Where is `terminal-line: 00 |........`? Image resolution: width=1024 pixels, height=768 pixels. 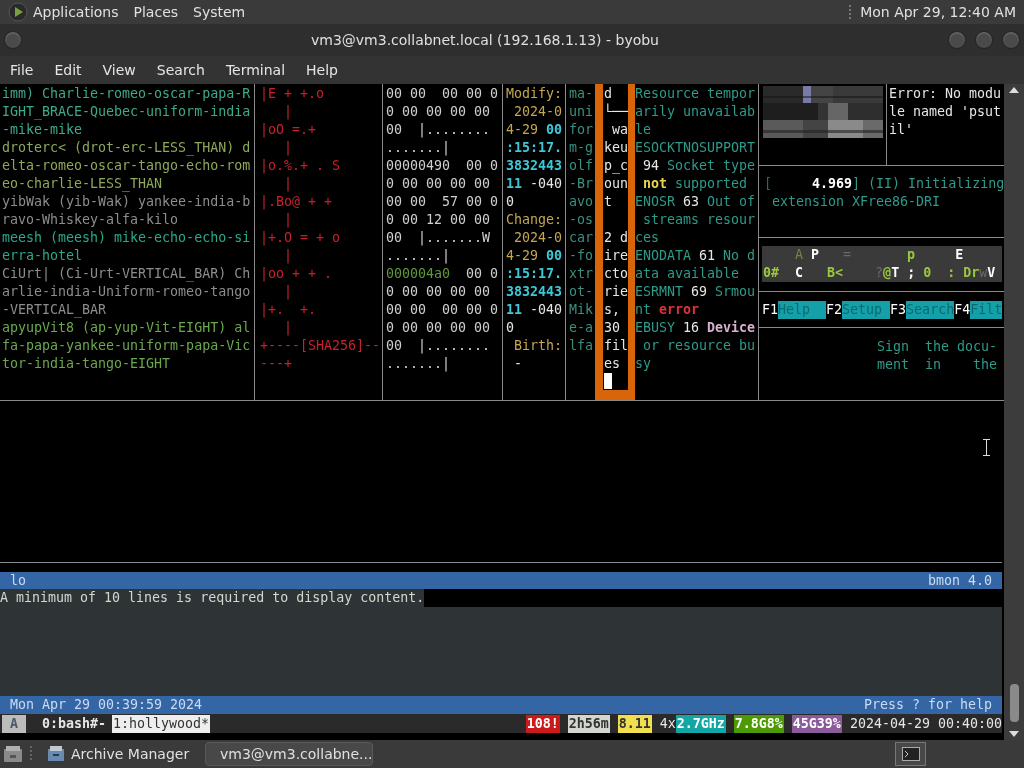
terminal-line: 00 |........ is located at coordinates (438, 346).